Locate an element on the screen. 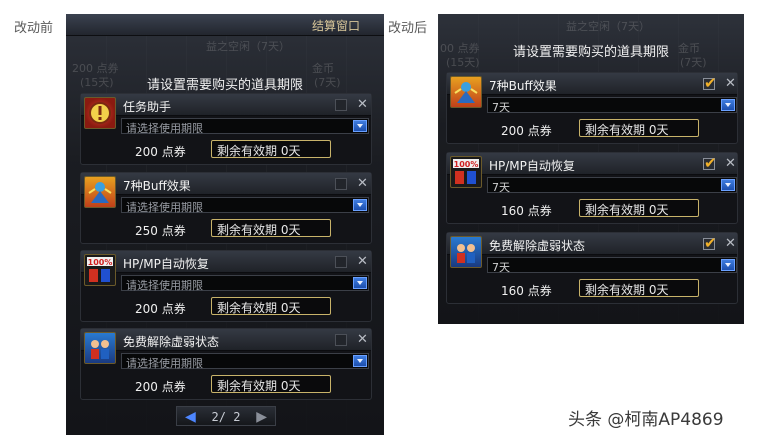 The image size is (771, 438). item-card: 免费解除虚弱状态 ✕ 请选择使用期限 200 点券 剩余有效期 0天 is located at coordinates (226, 364).